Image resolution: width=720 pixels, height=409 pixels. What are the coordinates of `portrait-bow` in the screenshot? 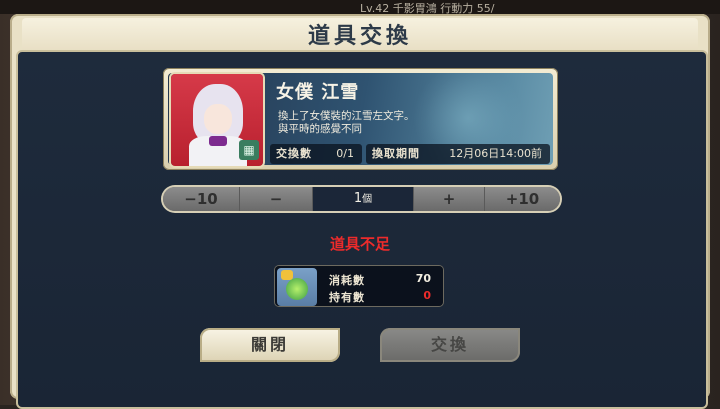 It's located at (218, 141).